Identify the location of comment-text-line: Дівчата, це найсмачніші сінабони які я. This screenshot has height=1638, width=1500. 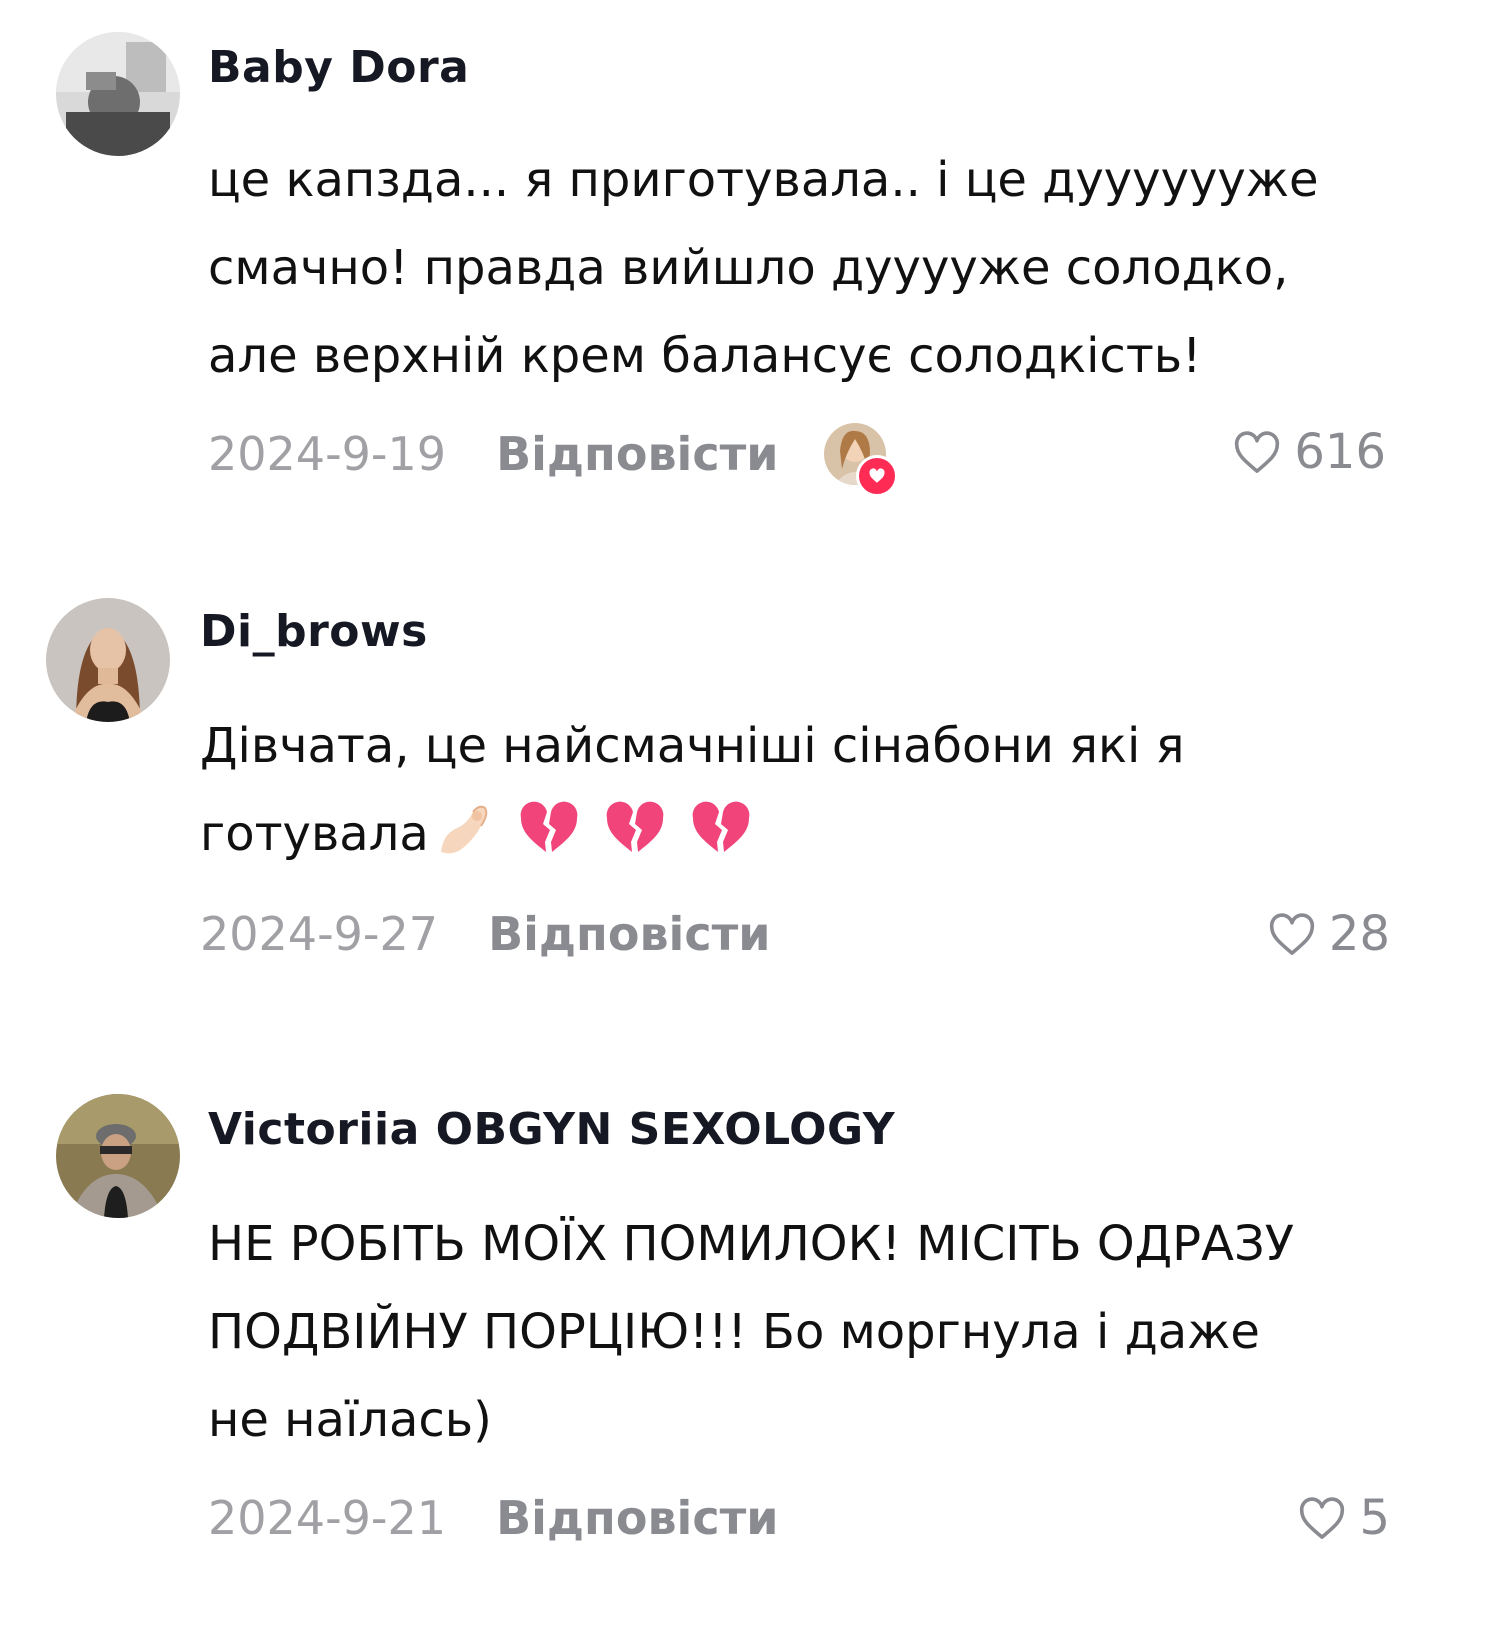
(692, 746).